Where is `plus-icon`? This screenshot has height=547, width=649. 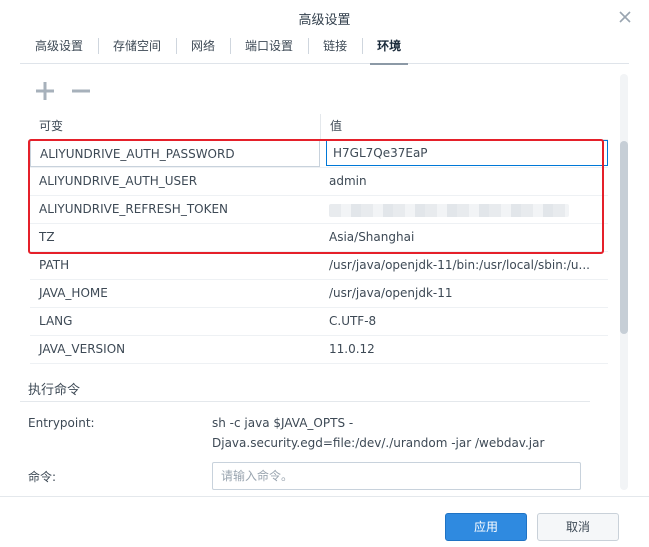
plus-icon is located at coordinates (45, 91).